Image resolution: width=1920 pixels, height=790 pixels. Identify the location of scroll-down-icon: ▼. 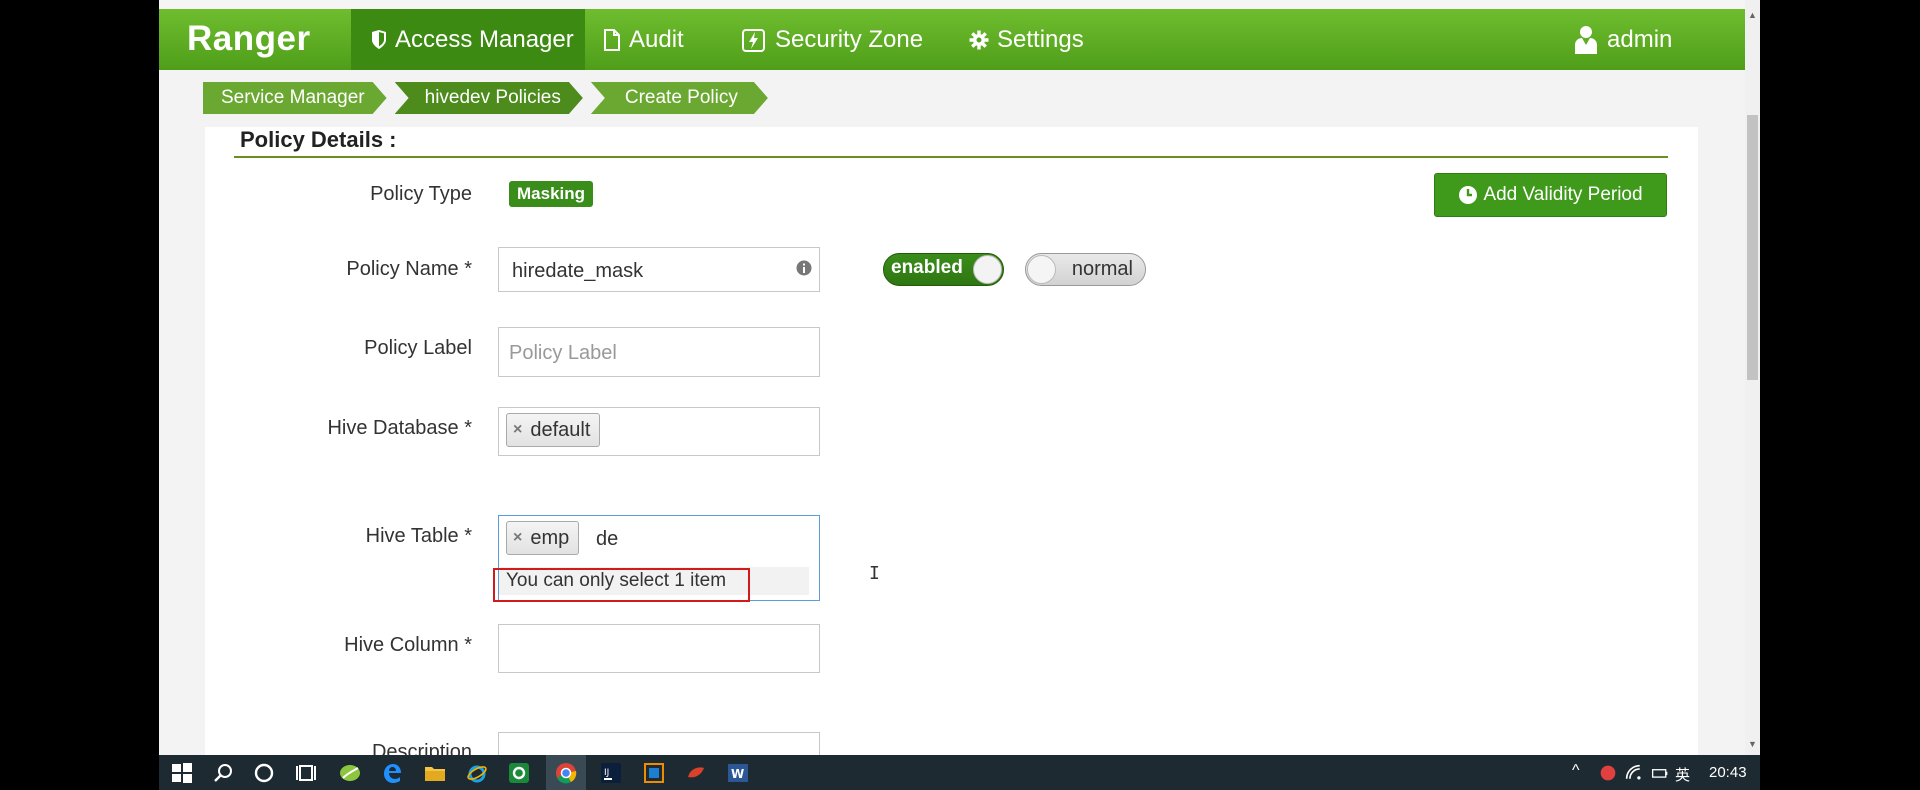
(1752, 744).